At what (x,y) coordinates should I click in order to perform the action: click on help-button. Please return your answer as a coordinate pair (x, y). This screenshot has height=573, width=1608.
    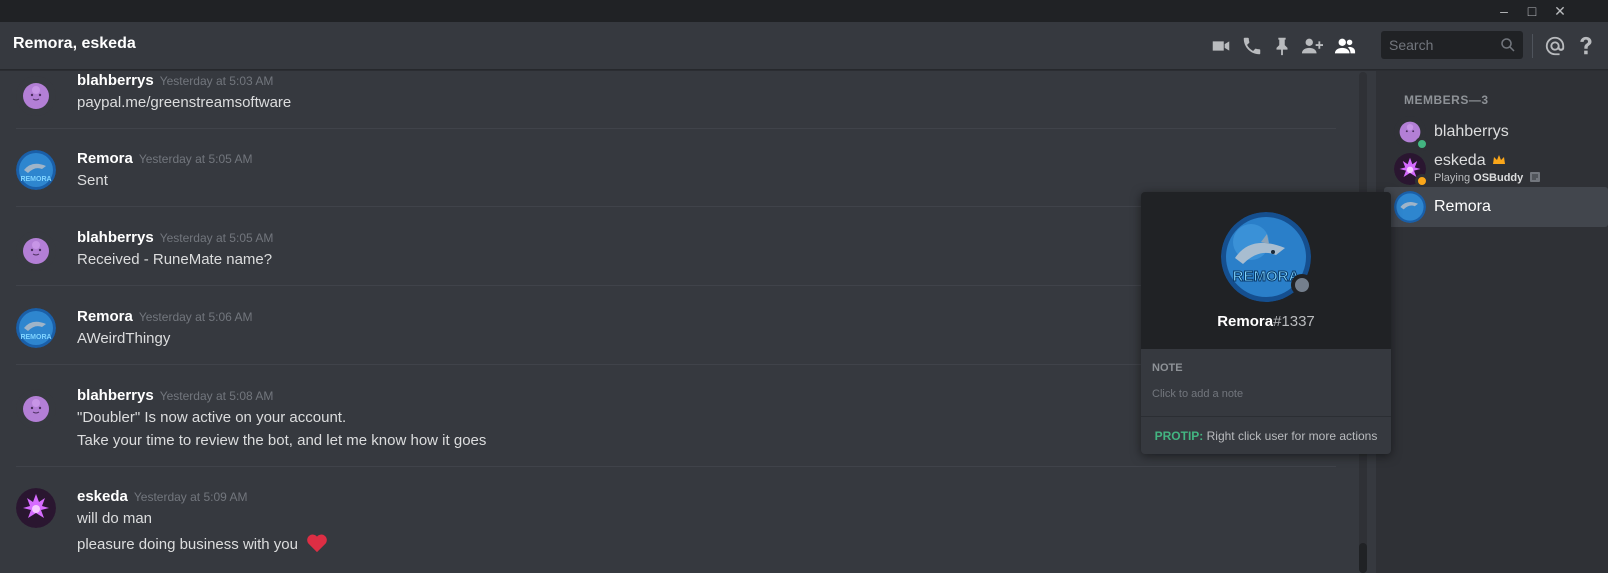
    Looking at the image, I should click on (1586, 46).